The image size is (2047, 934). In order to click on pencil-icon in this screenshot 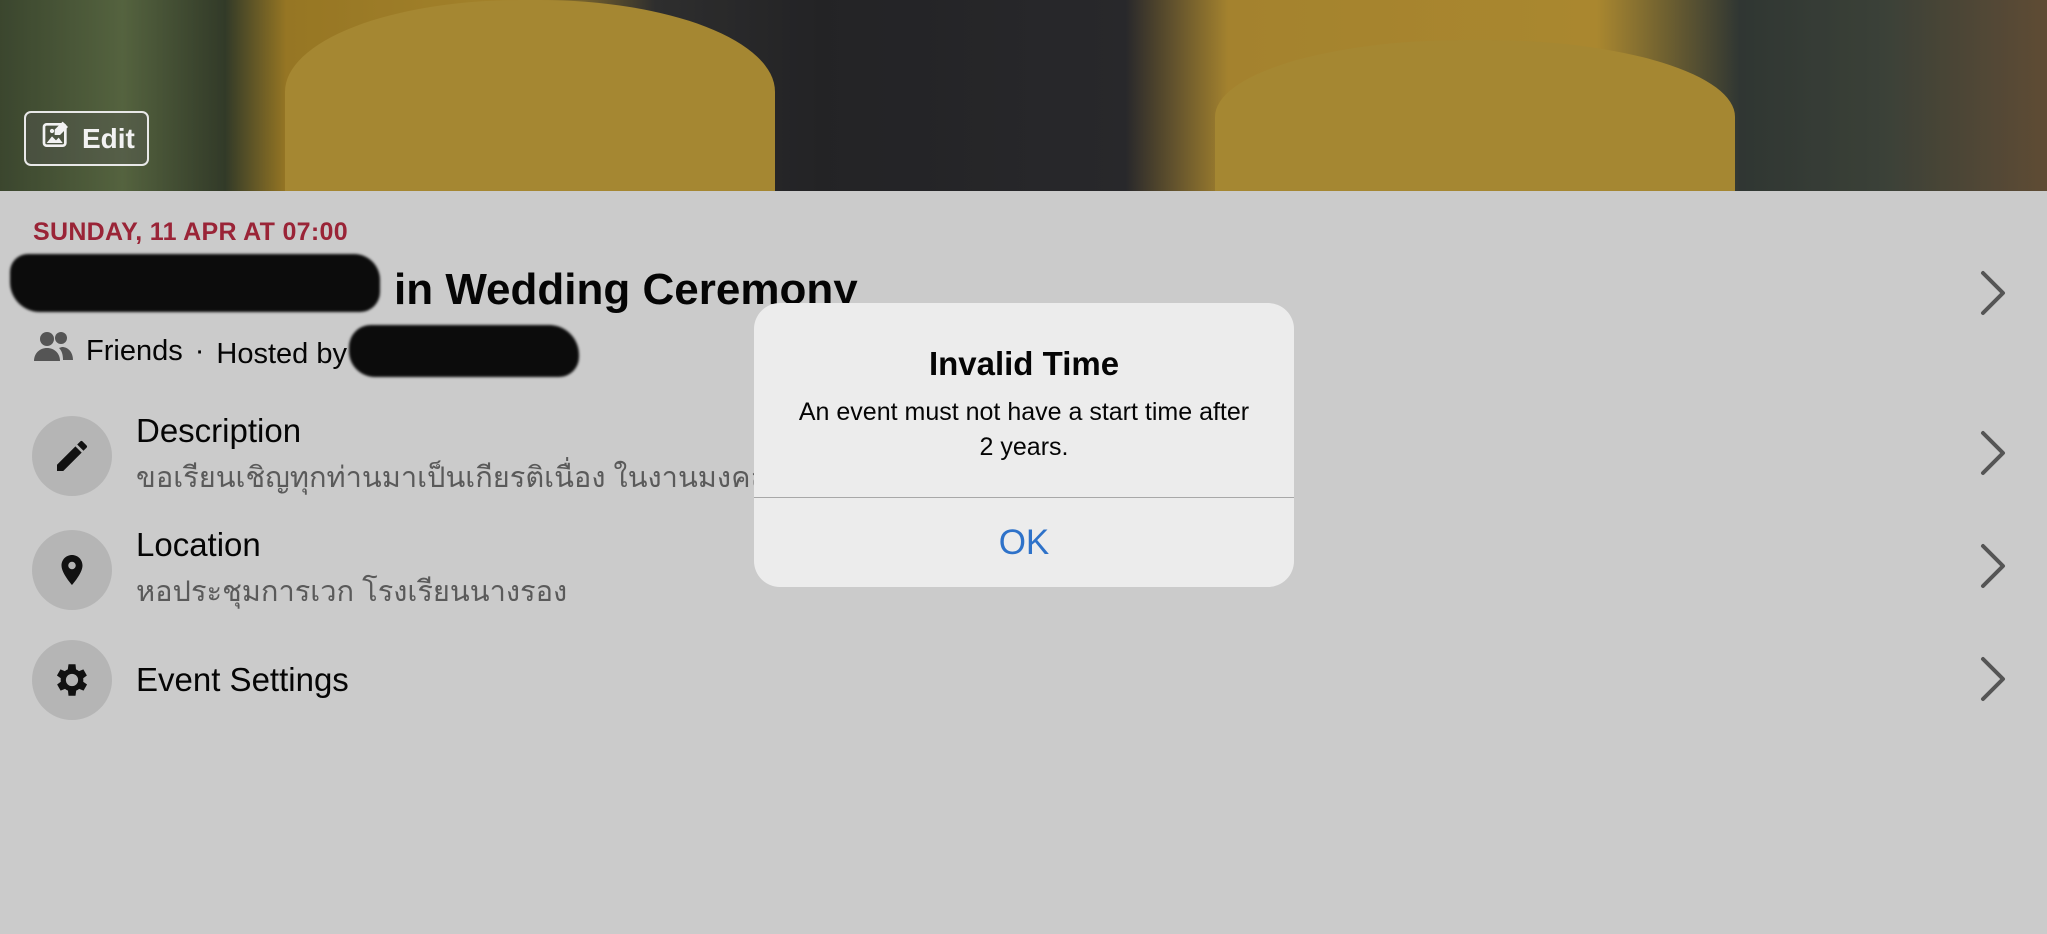, I will do `click(72, 456)`.